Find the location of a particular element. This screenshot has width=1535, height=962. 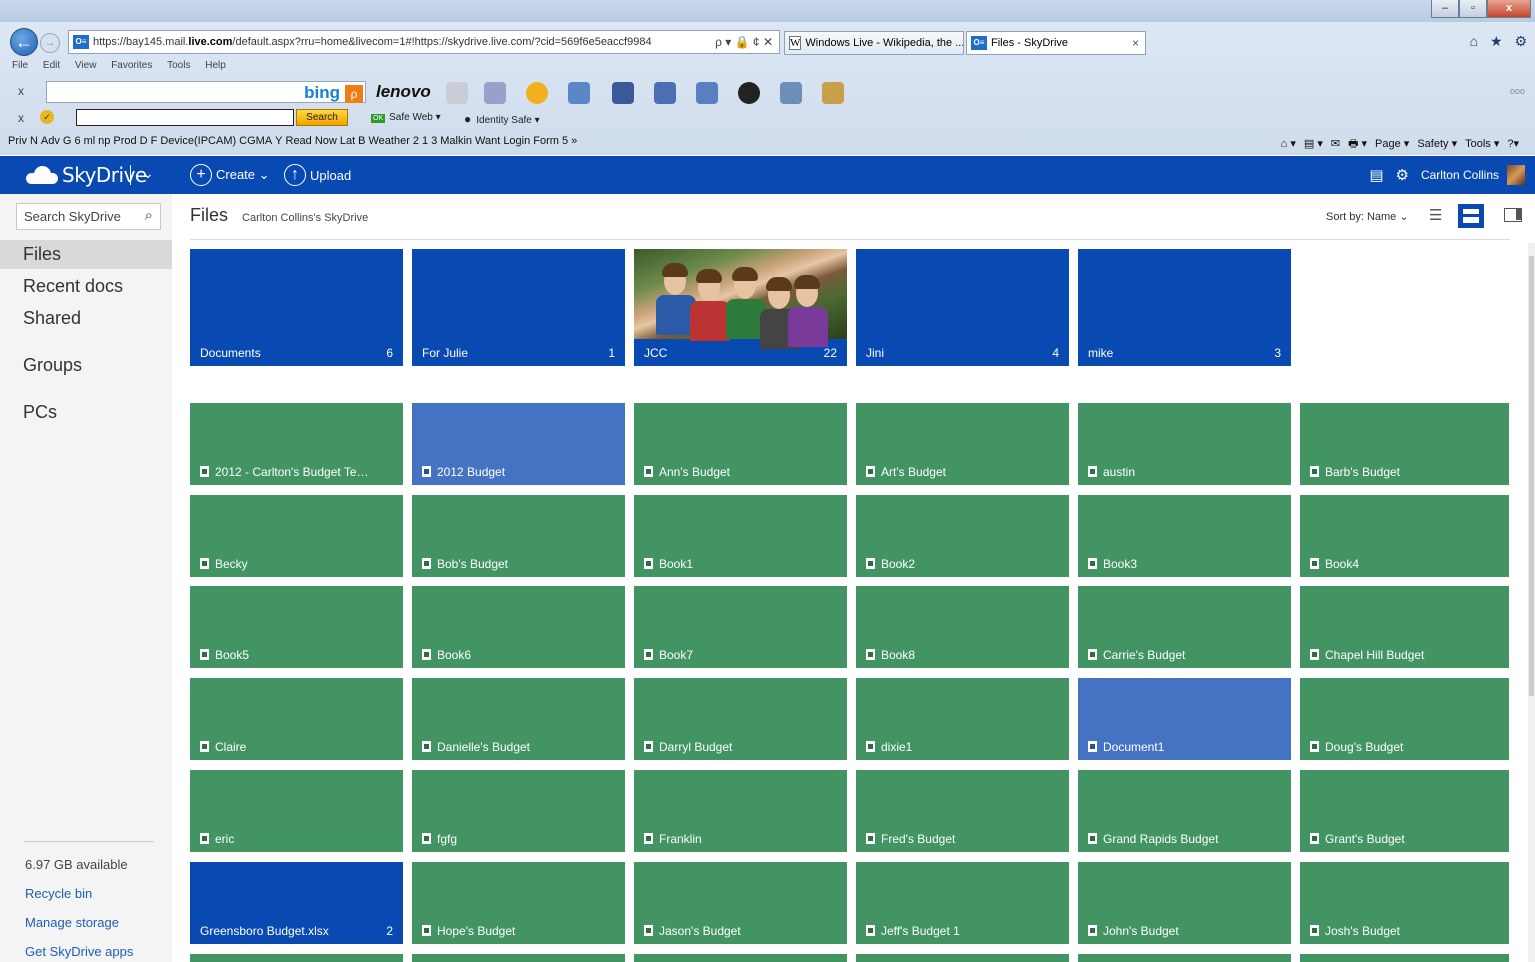

file-name: Darryl Budget is located at coordinates (730, 747).